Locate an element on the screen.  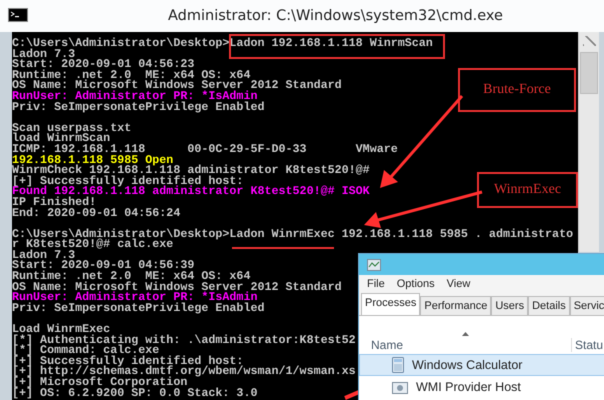
console-line: [+] Microsoft Corporation is located at coordinates (100, 382).